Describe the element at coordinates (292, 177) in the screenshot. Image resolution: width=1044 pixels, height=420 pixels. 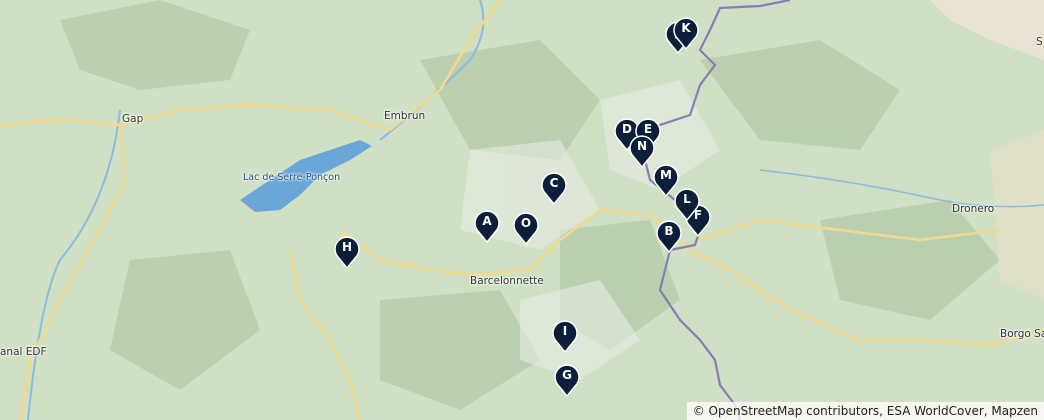
I see `place-lac-de-serre-poncon: Lac de Serre-Ponçon` at that location.